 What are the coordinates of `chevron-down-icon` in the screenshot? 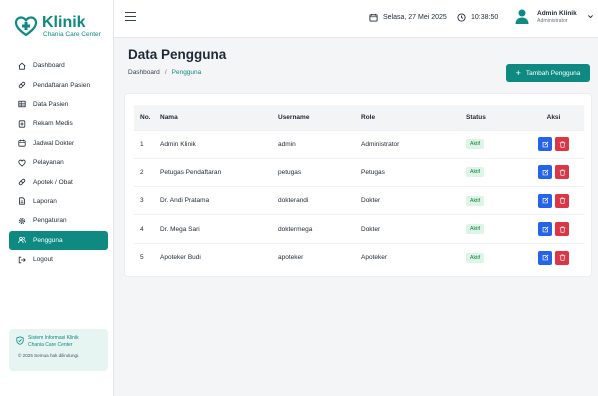 It's located at (590, 16).